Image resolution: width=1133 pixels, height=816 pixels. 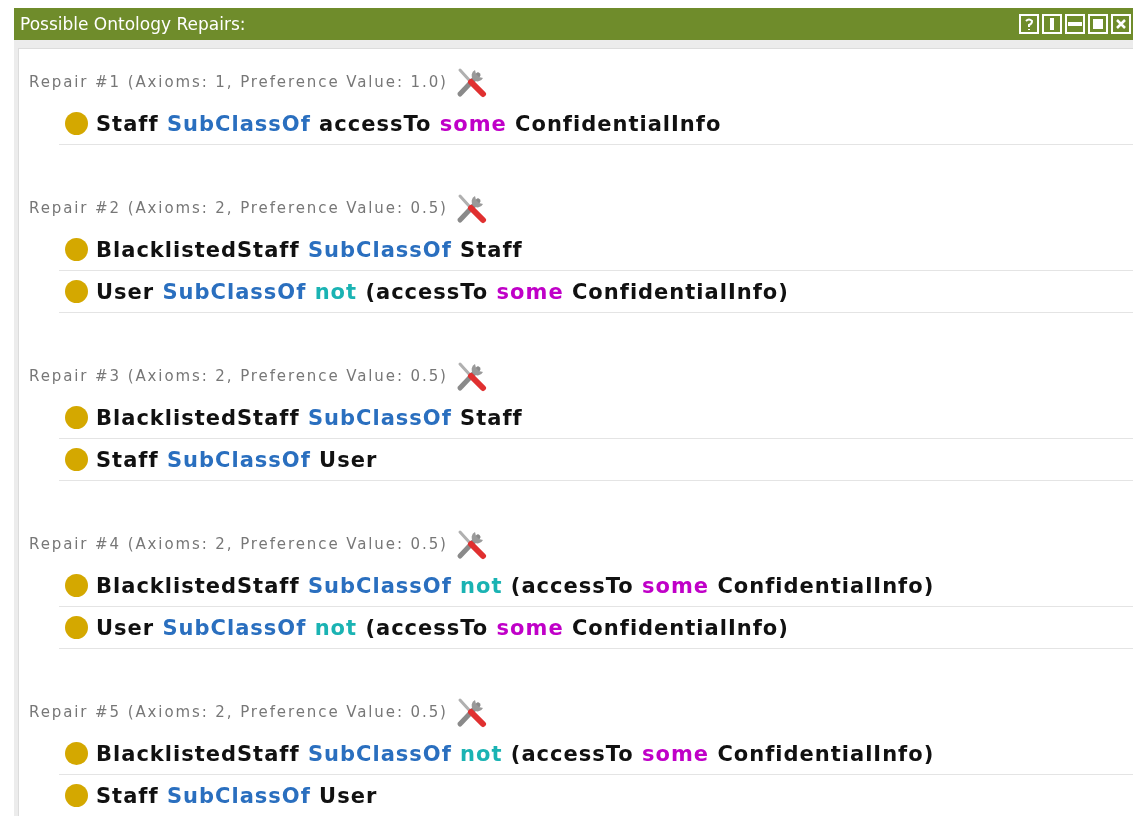 I want to click on axiom-text: Staff SubClassOf accessTo some ConfidentialInfo, so click(x=409, y=123).